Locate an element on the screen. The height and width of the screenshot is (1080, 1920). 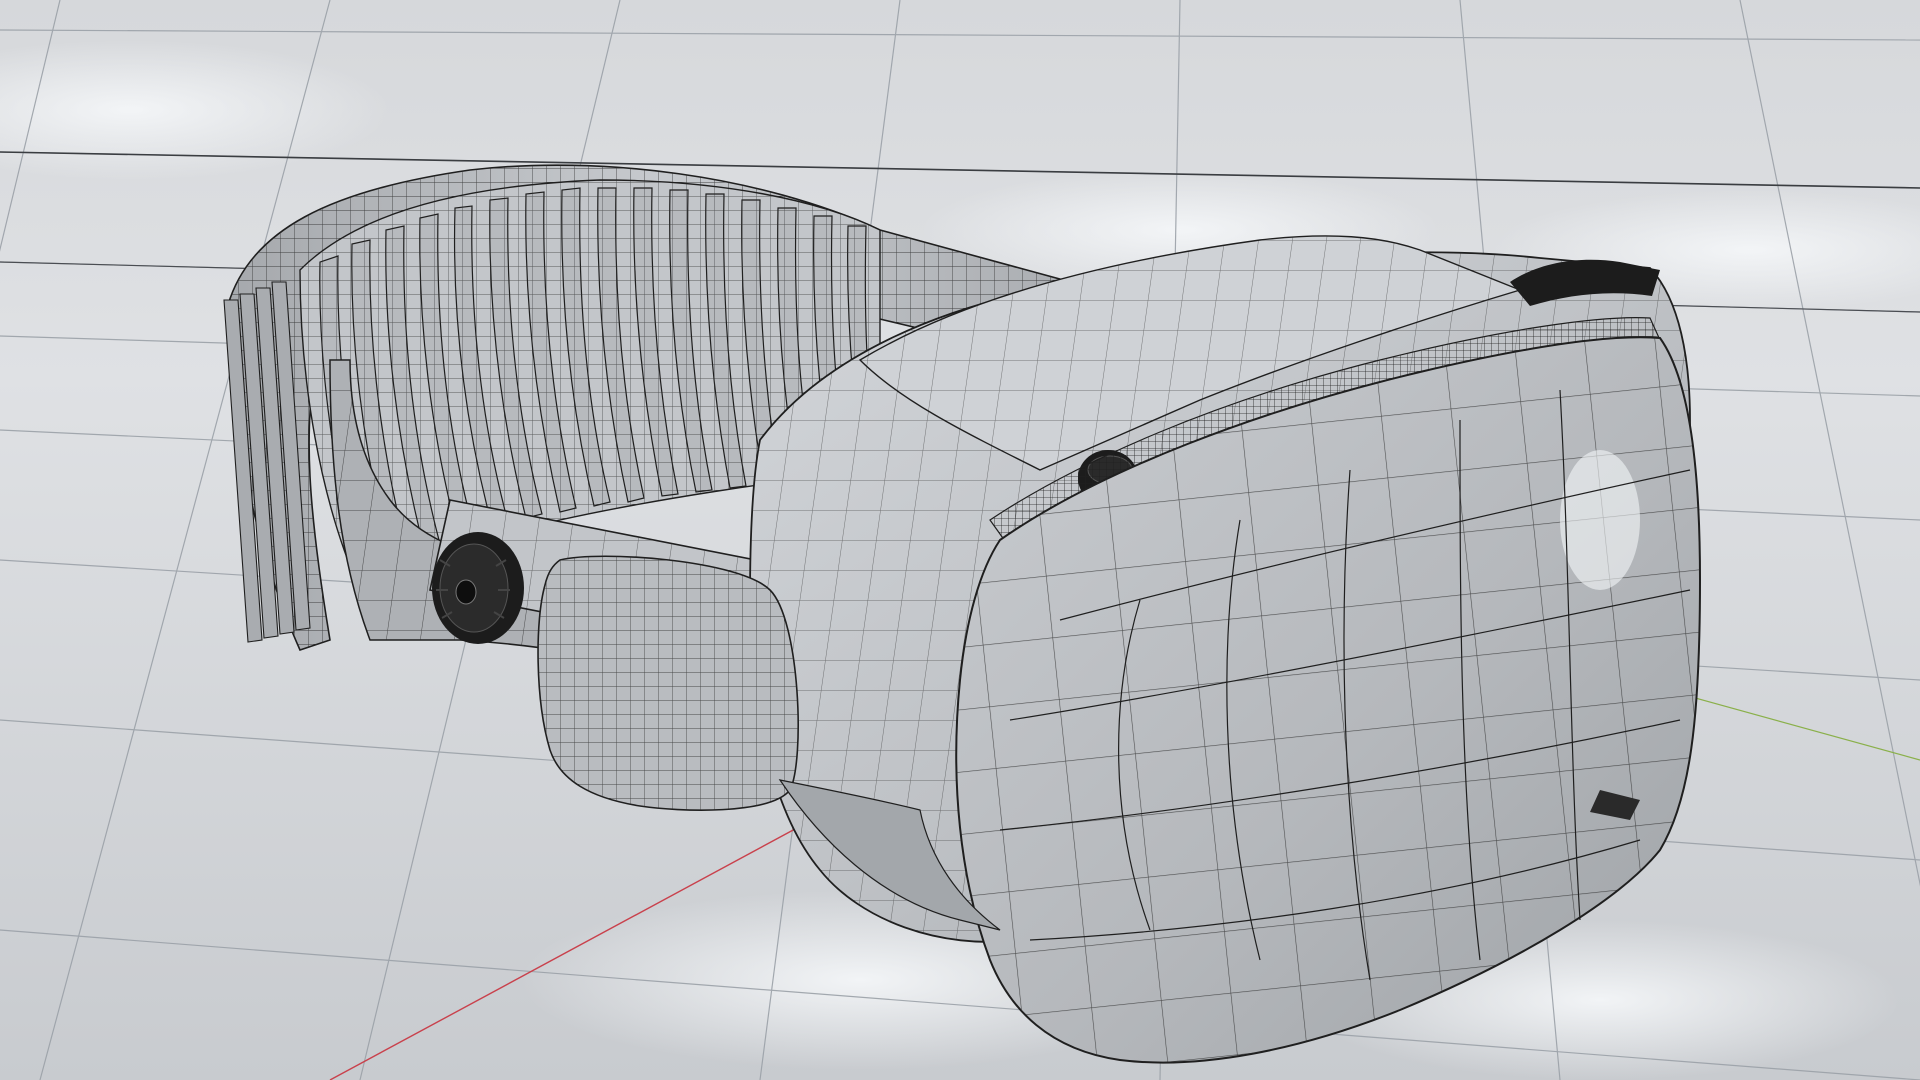
fit-dial is located at coordinates (478, 588).